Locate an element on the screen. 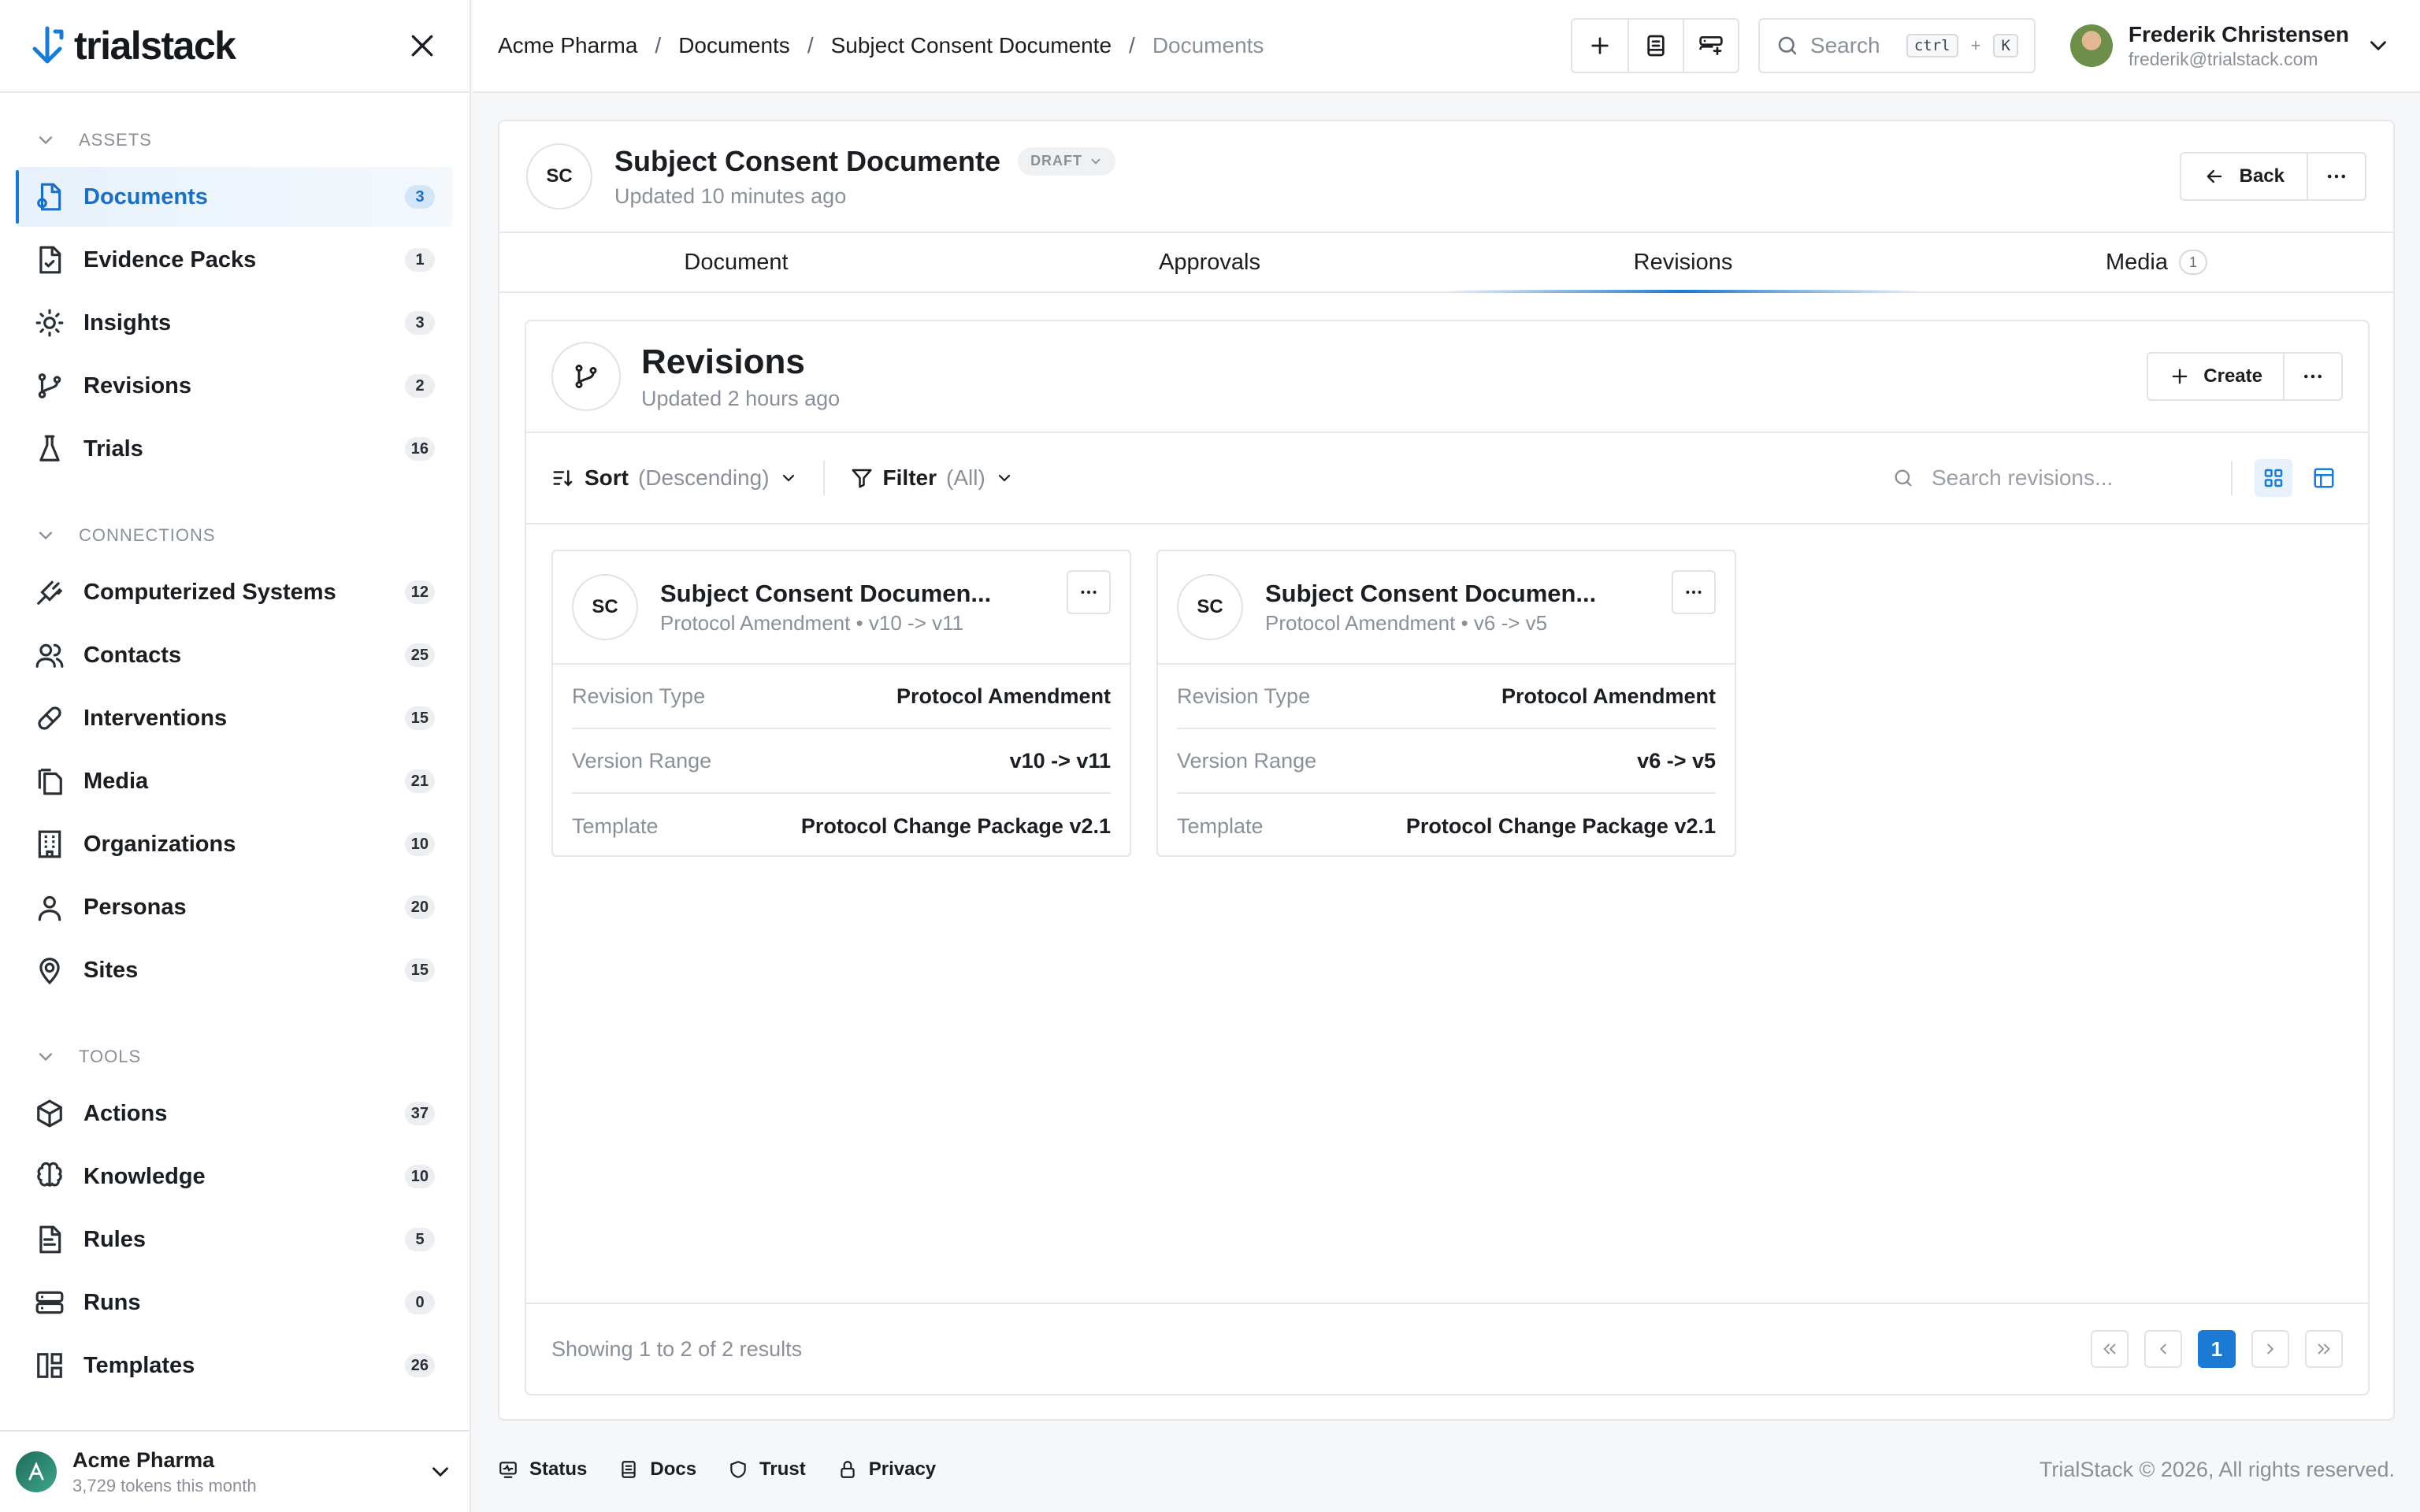 The height and width of the screenshot is (1512, 2420). sidebar-item-contacts: Contacts 25 is located at coordinates (234, 655).